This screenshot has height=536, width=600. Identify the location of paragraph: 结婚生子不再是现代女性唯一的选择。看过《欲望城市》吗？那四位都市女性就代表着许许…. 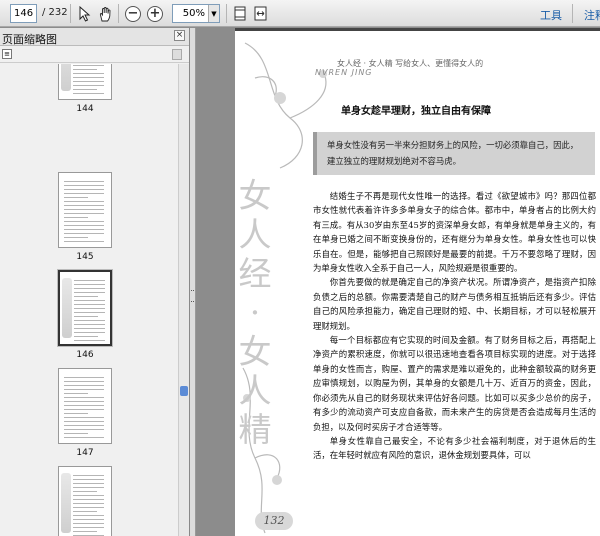
(454, 232).